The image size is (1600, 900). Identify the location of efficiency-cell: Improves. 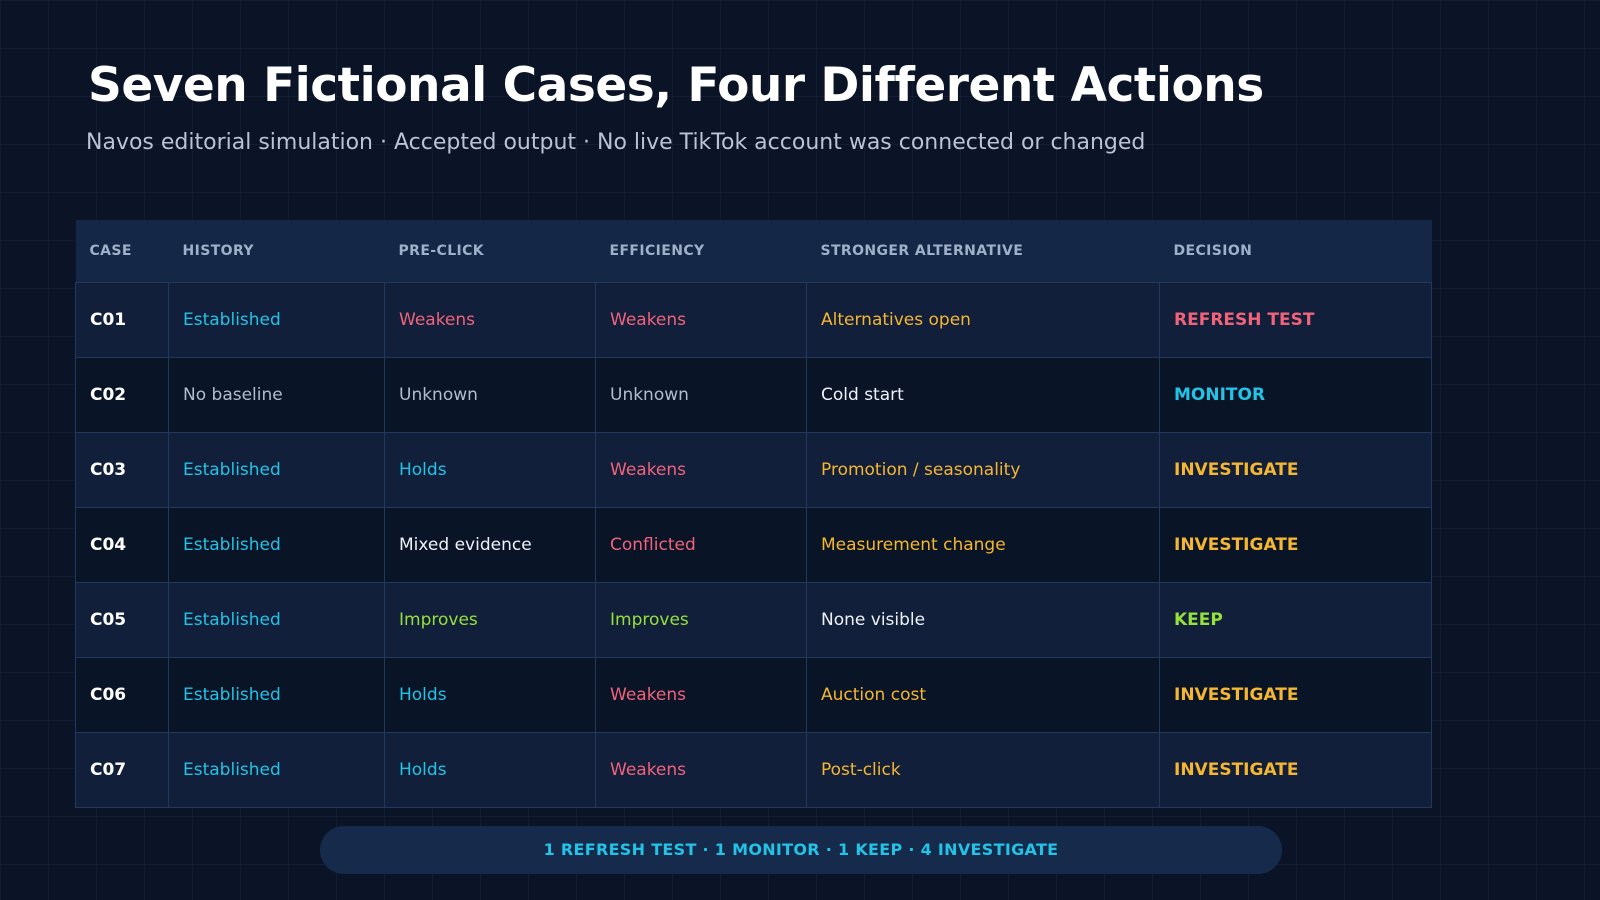
(701, 619).